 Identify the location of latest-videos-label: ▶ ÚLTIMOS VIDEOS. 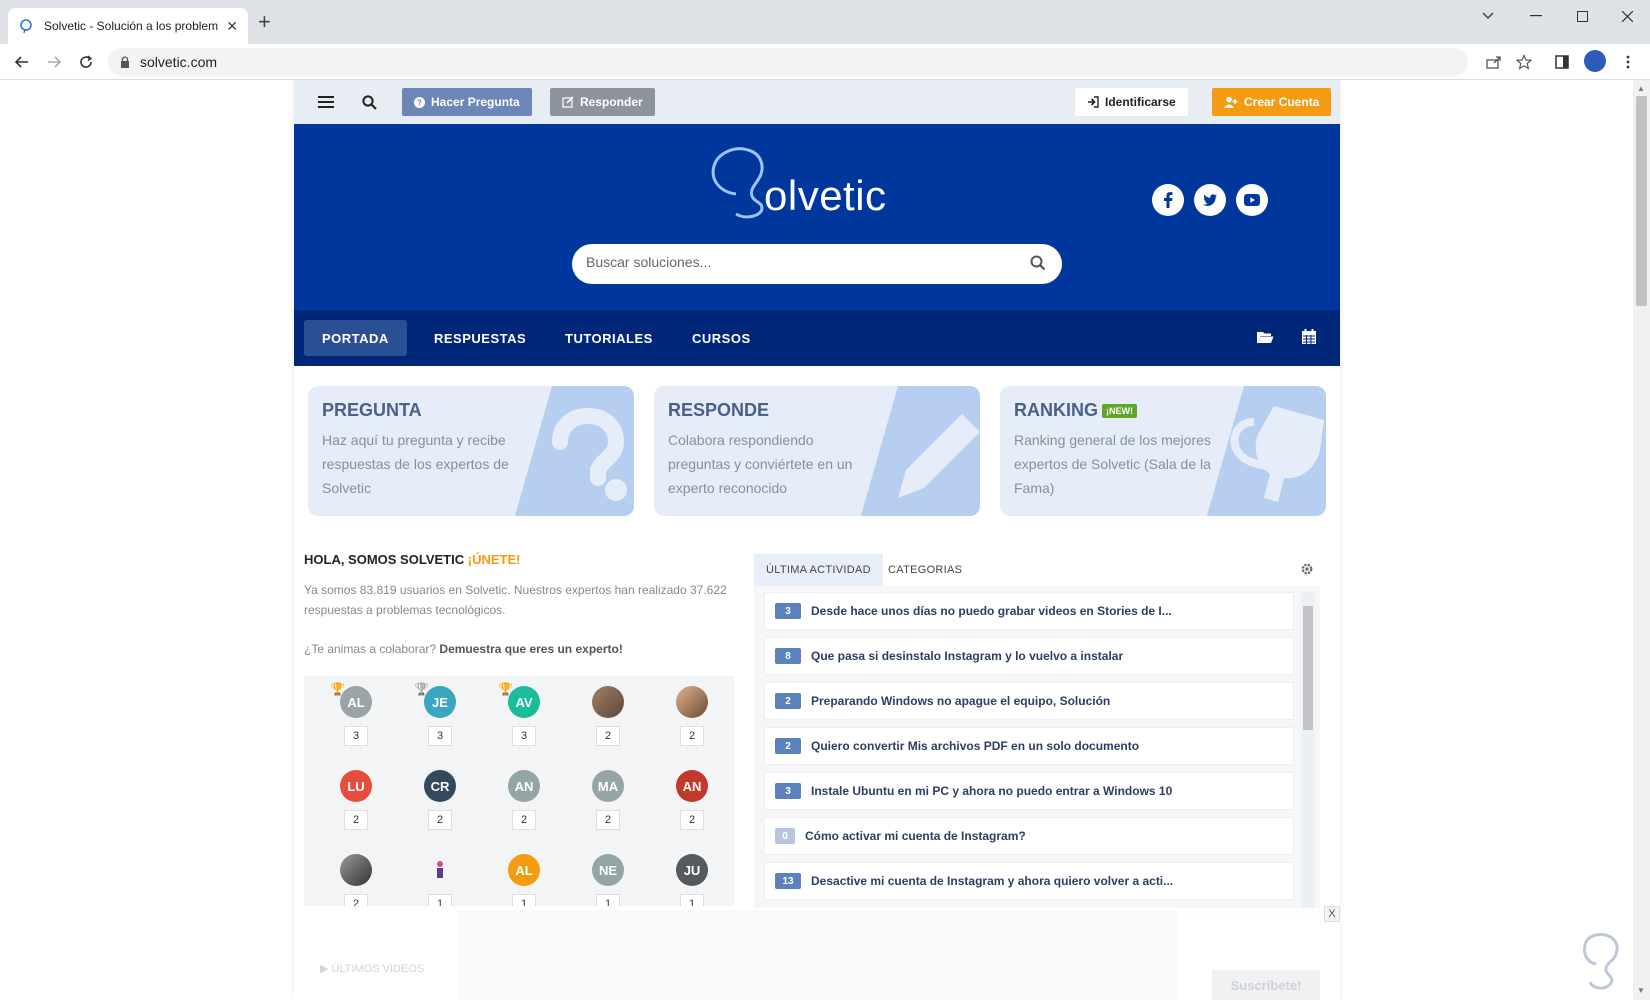
(372, 969).